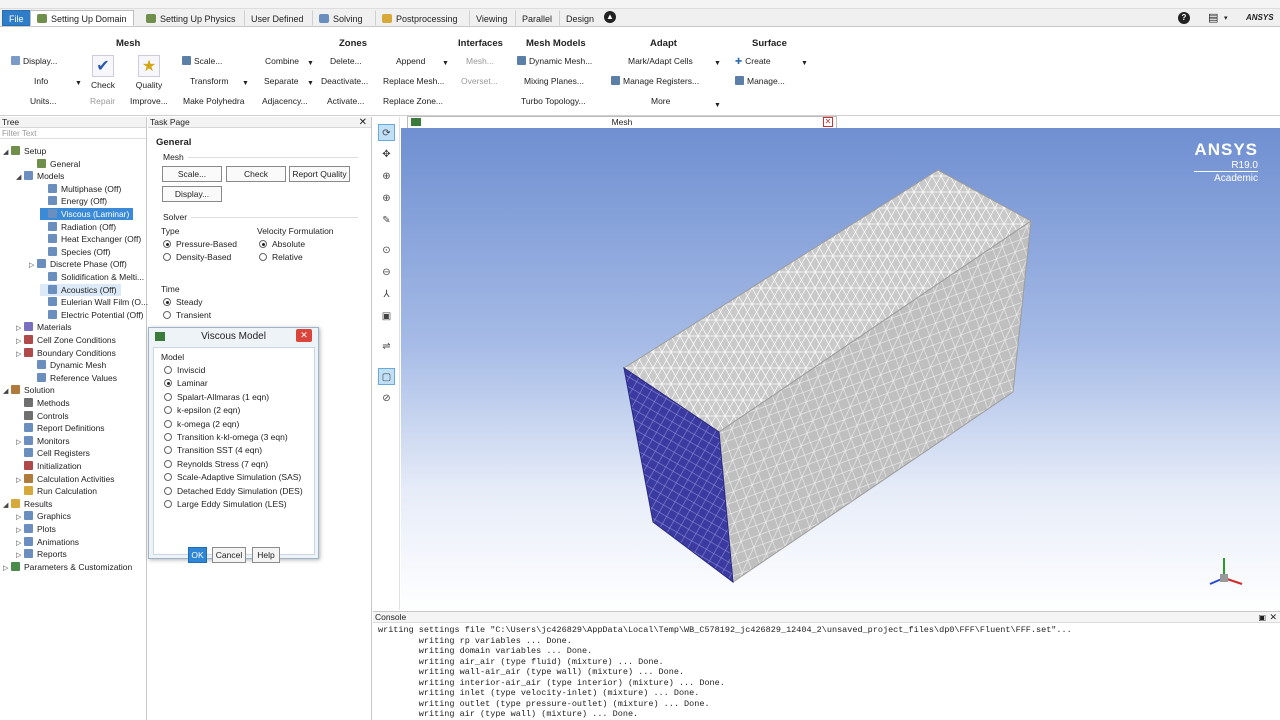 This screenshot has height=720, width=1280. I want to click on axis-triad-icon, so click(1227, 570).